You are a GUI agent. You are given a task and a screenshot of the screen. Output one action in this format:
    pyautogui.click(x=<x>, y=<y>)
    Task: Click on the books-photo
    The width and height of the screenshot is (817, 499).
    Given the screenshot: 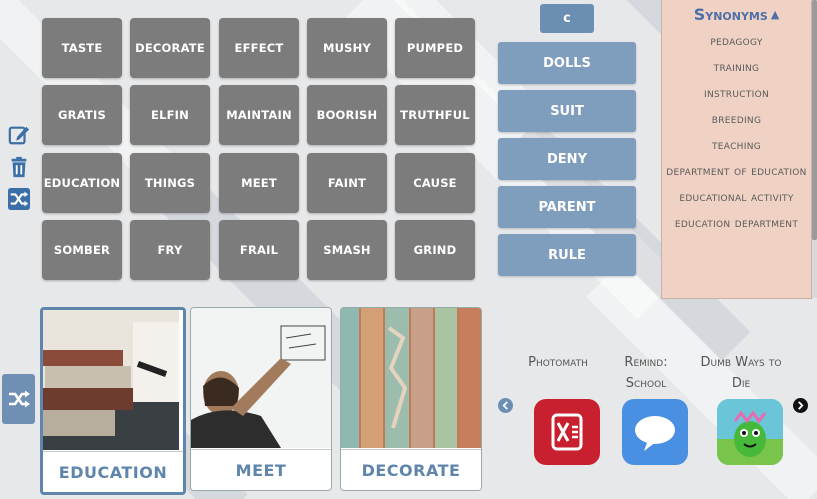 What is the action you would take?
    pyautogui.click(x=111, y=380)
    